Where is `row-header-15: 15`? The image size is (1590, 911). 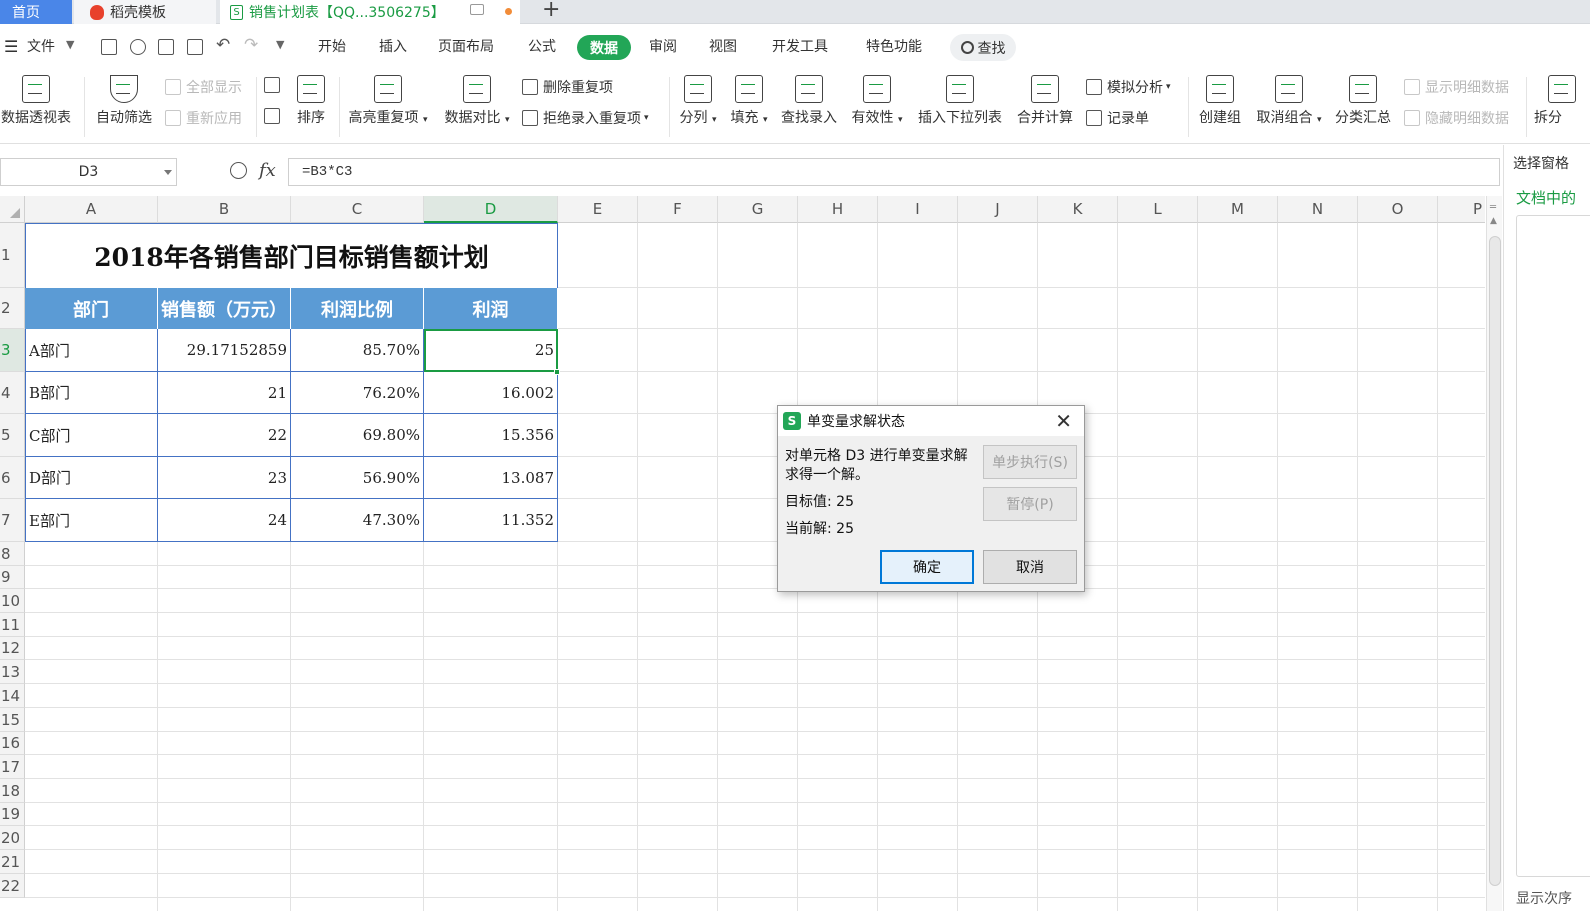
row-header-15: 15 is located at coordinates (12, 720).